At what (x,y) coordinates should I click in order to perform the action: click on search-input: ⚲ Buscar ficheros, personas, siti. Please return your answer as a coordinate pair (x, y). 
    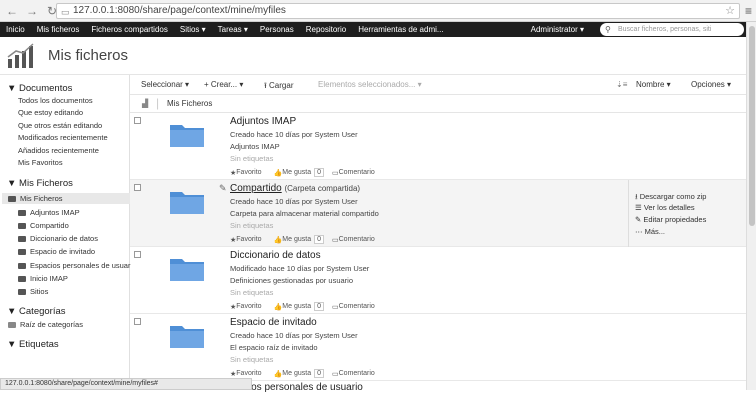
    Looking at the image, I should click on (672, 29).